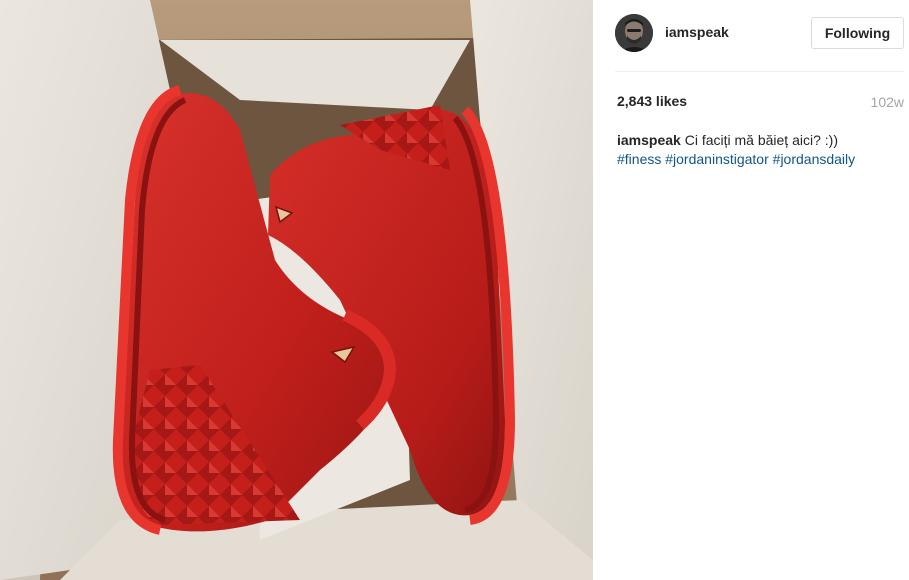 The height and width of the screenshot is (580, 909). Describe the element at coordinates (759, 71) in the screenshot. I see `header-divider` at that location.